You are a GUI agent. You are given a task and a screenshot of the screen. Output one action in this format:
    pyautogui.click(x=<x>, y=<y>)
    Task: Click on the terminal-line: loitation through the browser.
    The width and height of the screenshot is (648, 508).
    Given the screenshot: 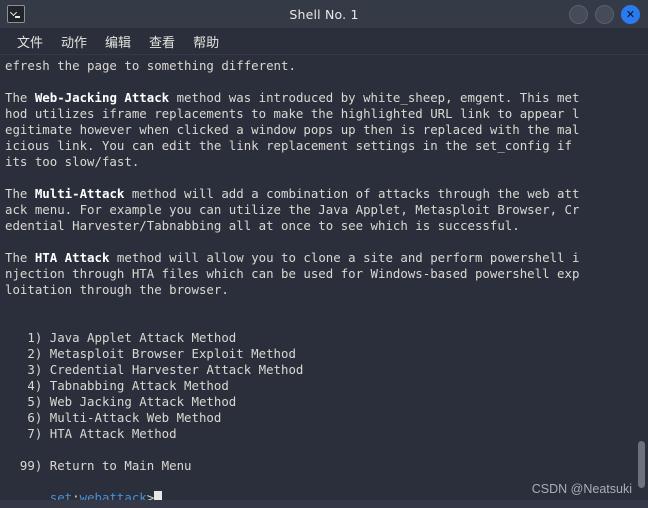 What is the action you would take?
    pyautogui.click(x=117, y=289)
    